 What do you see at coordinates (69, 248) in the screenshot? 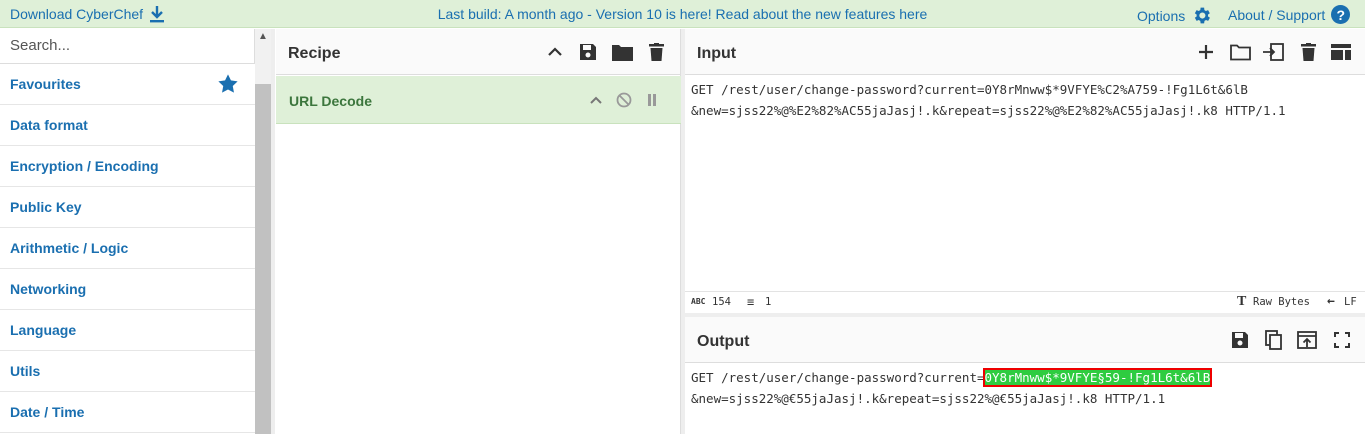
I see `category-label: Arithmetic / Logic` at bounding box center [69, 248].